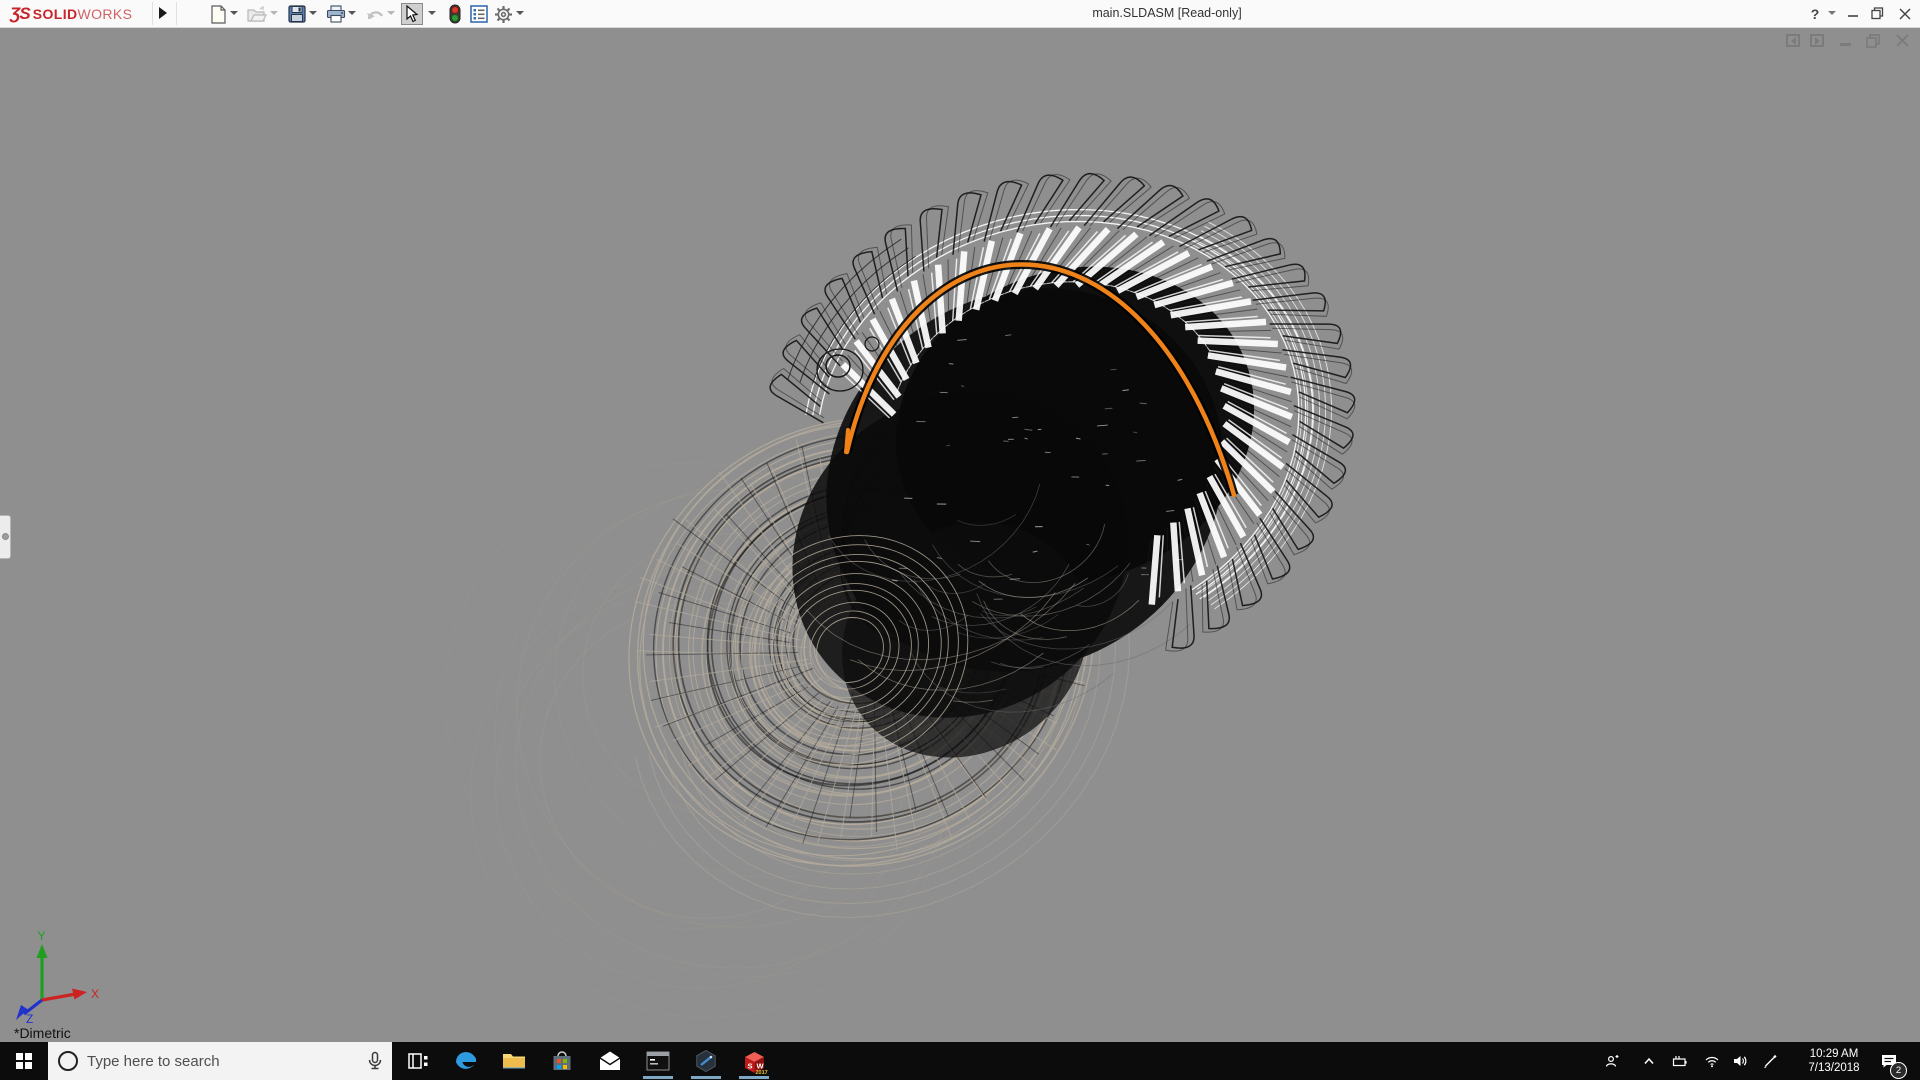 Image resolution: width=1920 pixels, height=1080 pixels. I want to click on triad-x-label: X, so click(95, 994).